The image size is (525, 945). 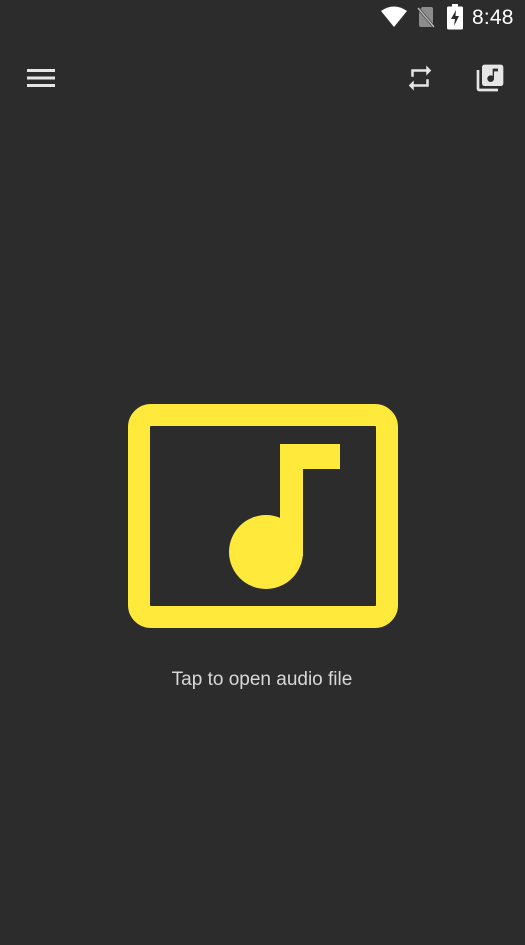 What do you see at coordinates (262, 18) in the screenshot?
I see `status-bar: 8:48` at bounding box center [262, 18].